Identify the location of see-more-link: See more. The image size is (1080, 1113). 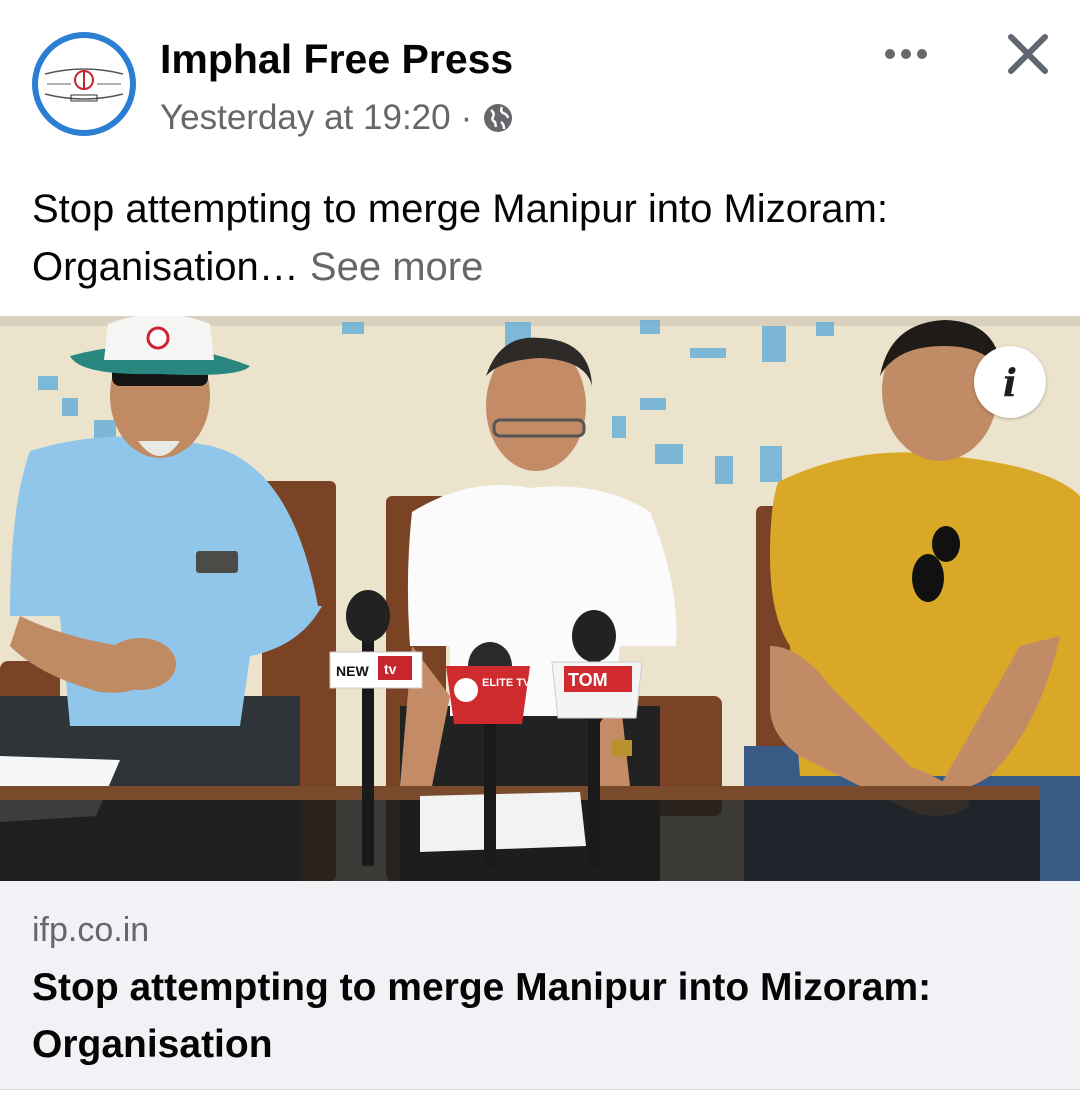
(396, 267).